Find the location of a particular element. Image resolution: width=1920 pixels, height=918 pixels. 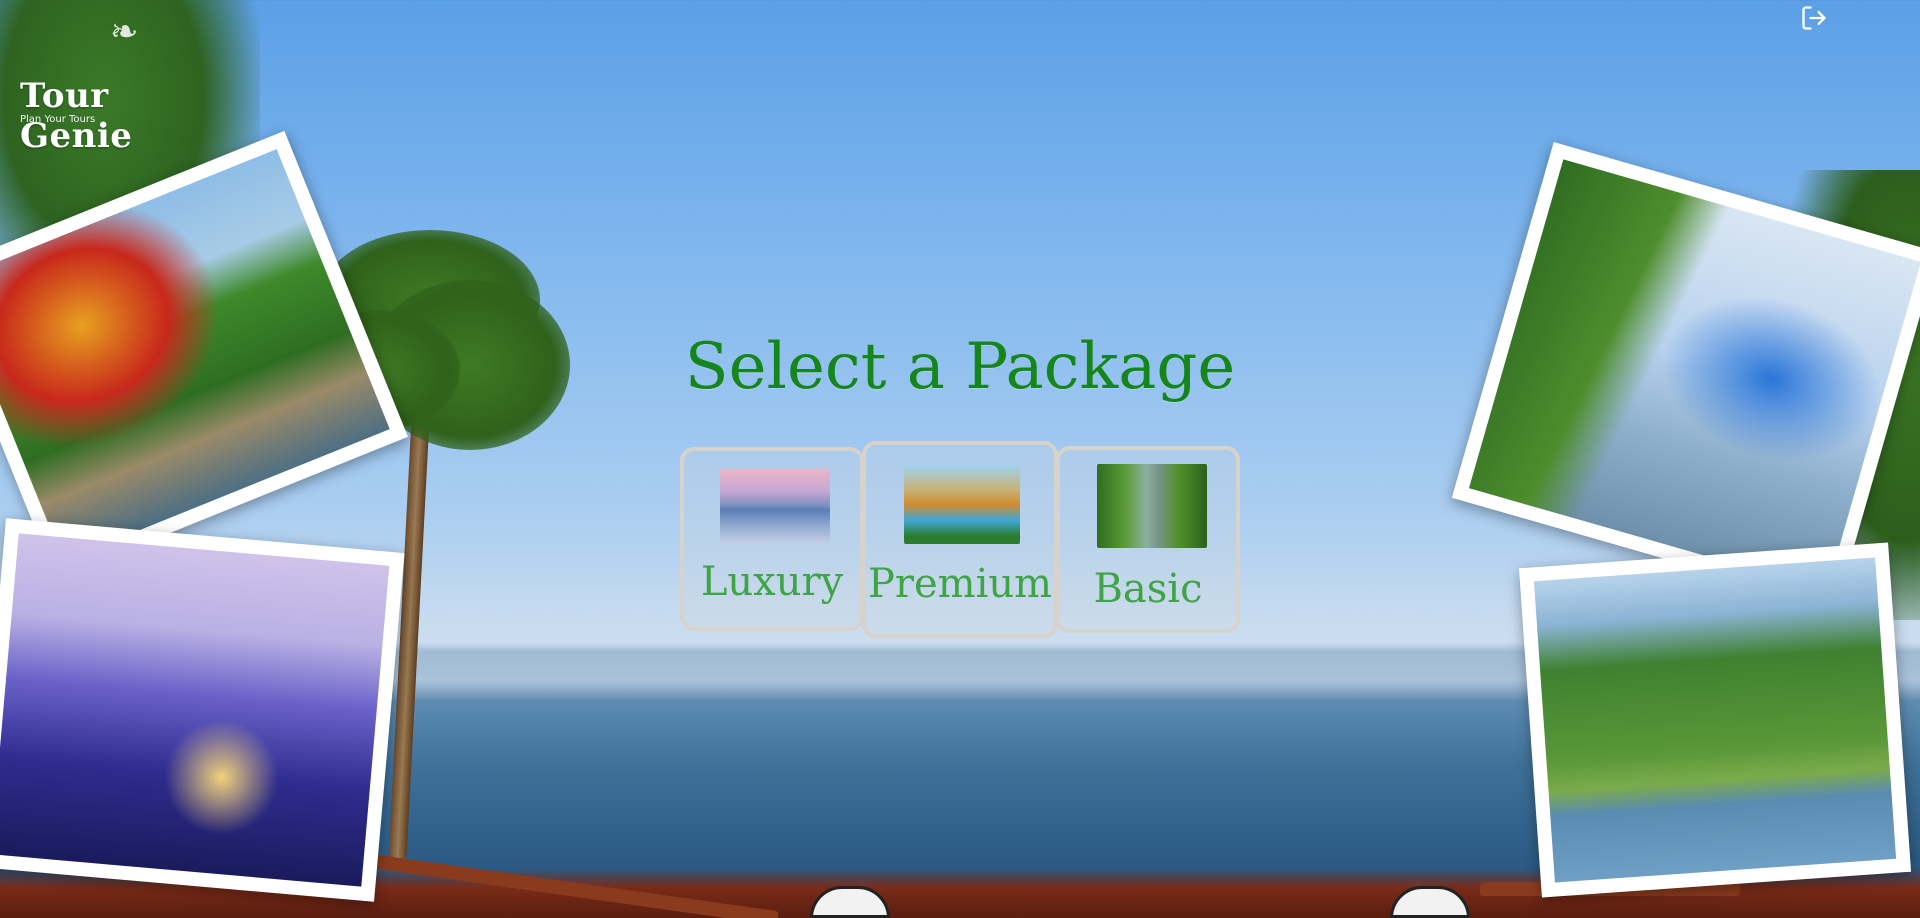

basic-backwater-boat-image is located at coordinates (1152, 506).